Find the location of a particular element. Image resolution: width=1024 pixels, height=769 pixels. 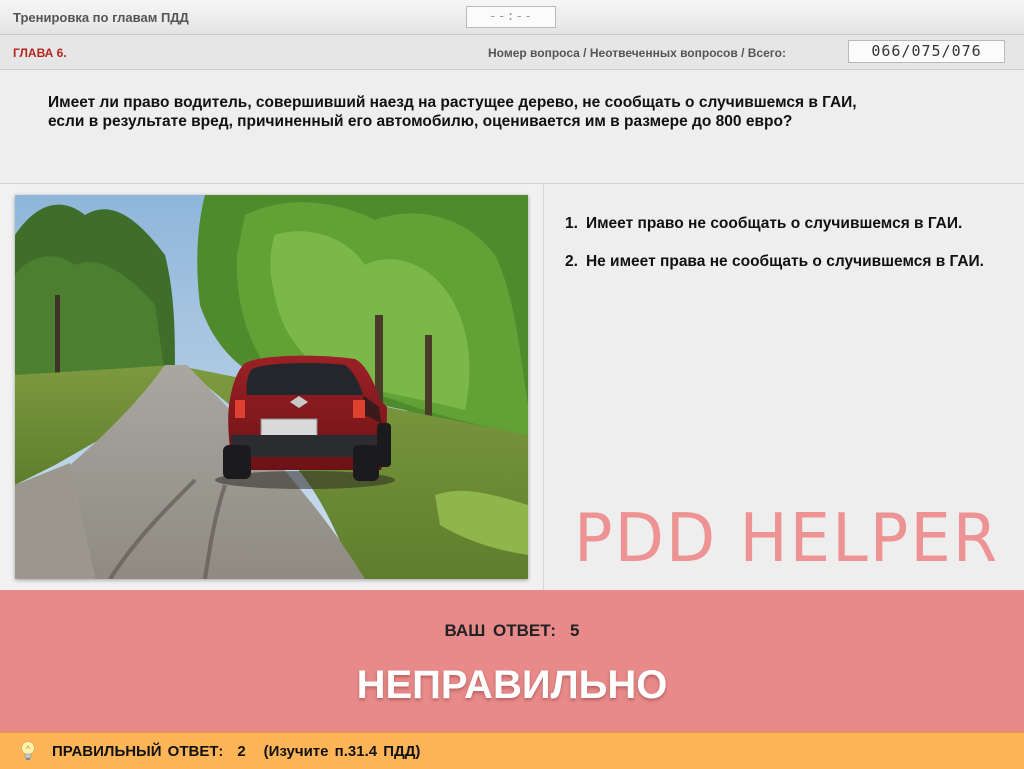

title-bar: Тренировка по главам ПДД --:-- is located at coordinates (512, 17).